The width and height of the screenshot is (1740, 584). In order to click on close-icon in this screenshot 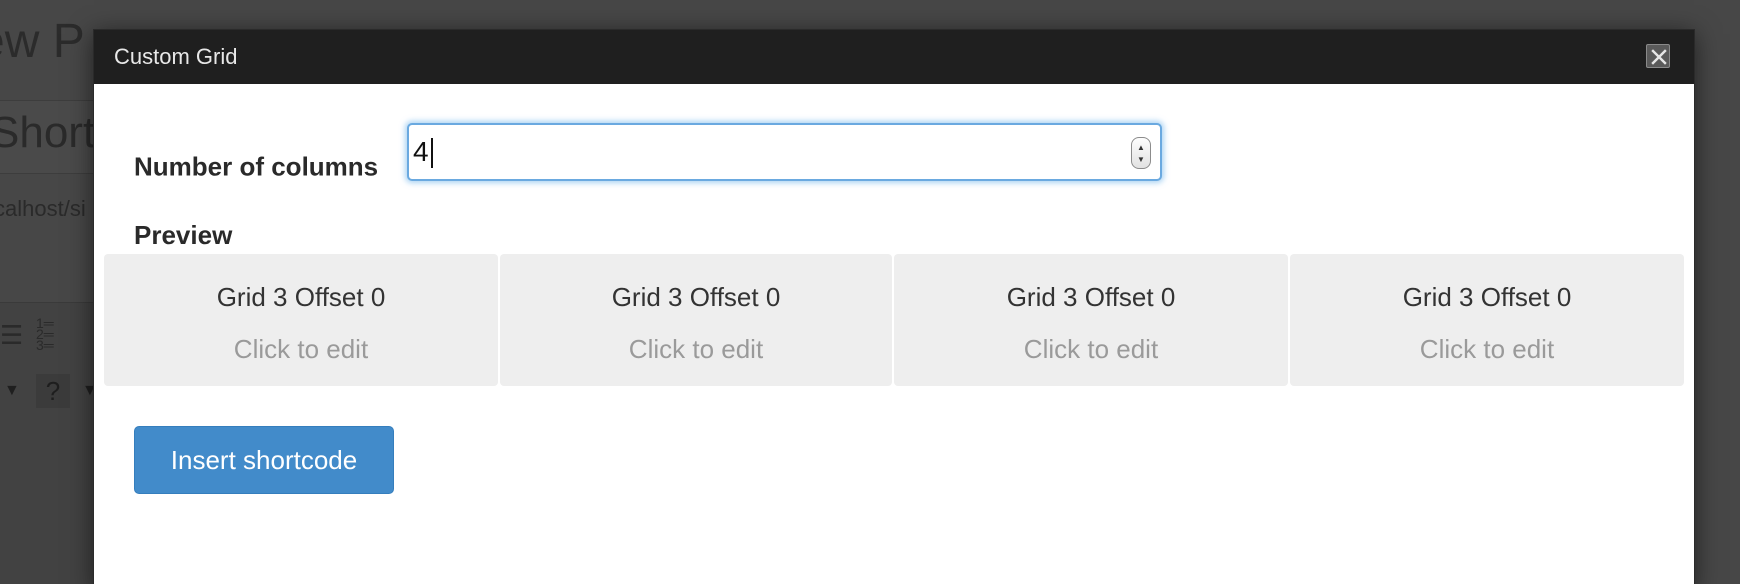, I will do `click(1659, 57)`.